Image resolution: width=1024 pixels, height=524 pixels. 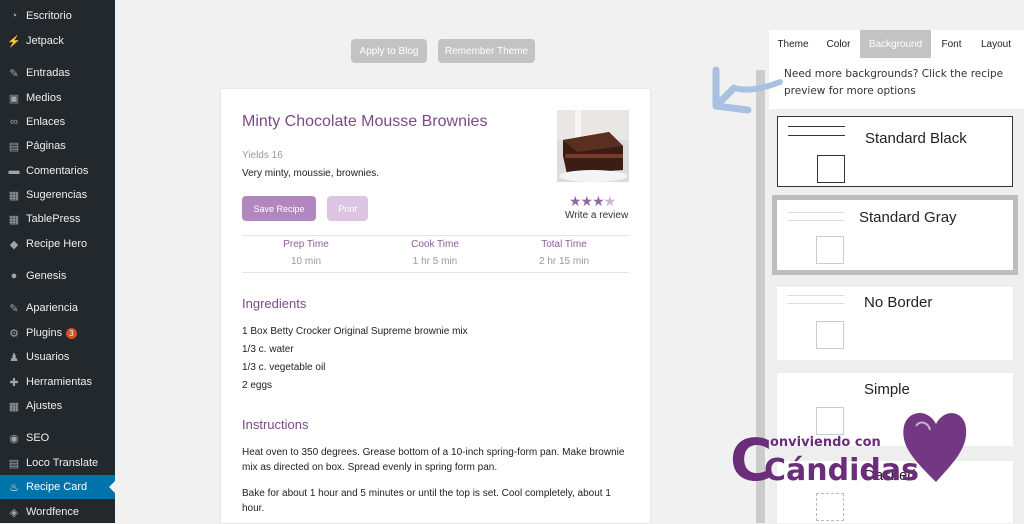 I want to click on sidebar-item-jetpack: ⚡ Jetpack, so click(x=57, y=41).